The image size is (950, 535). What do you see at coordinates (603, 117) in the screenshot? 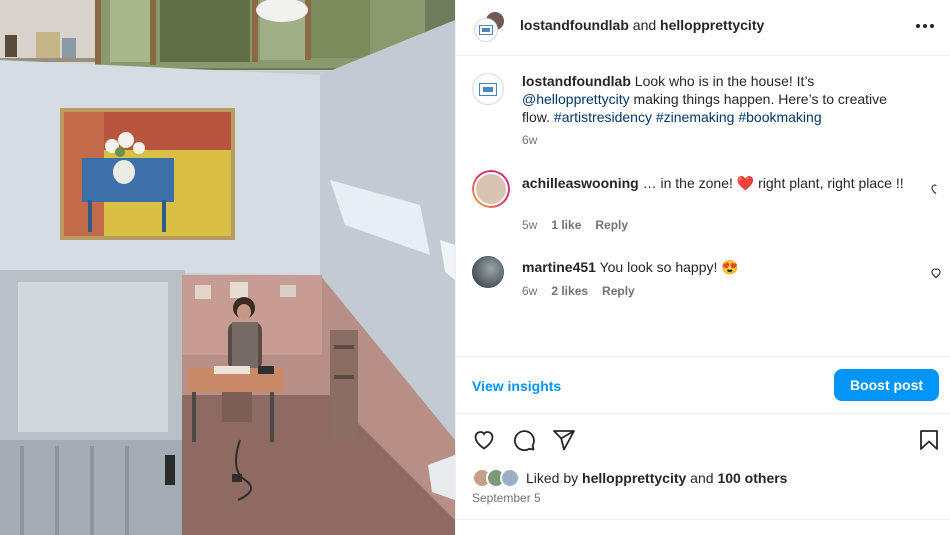
I see `hashtag: #artistresidency` at bounding box center [603, 117].